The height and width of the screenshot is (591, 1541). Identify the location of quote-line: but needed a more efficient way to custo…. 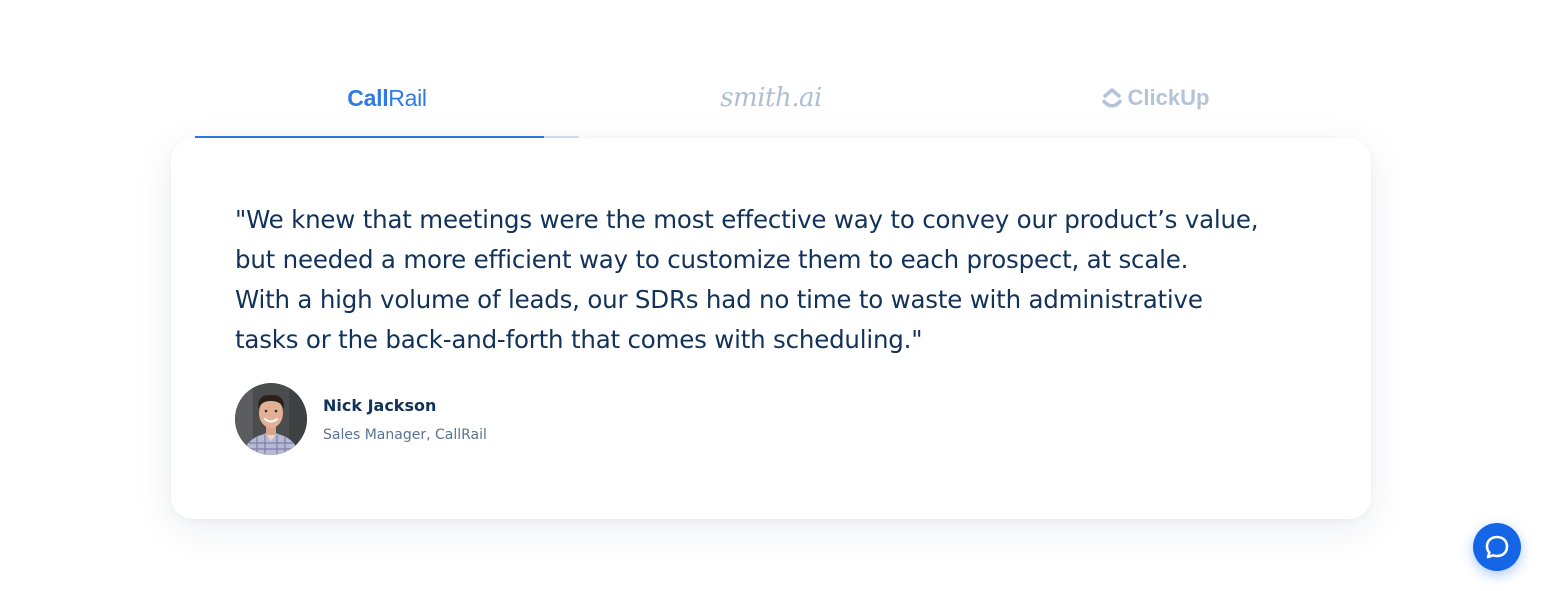
(712, 259).